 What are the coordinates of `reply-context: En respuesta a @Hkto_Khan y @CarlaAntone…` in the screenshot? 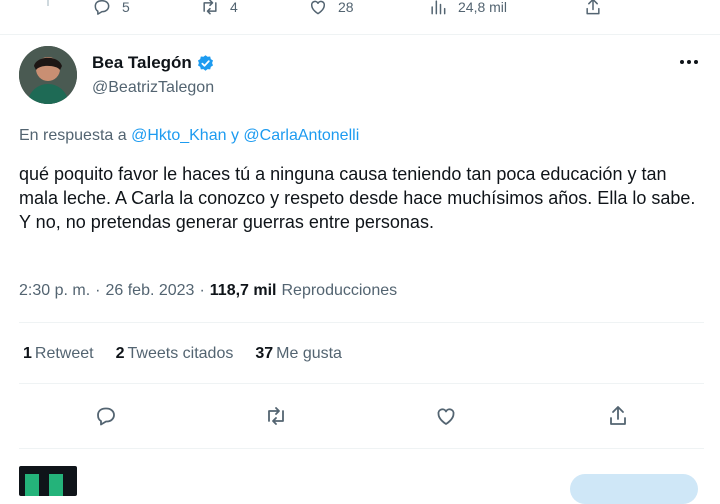 It's located at (189, 136).